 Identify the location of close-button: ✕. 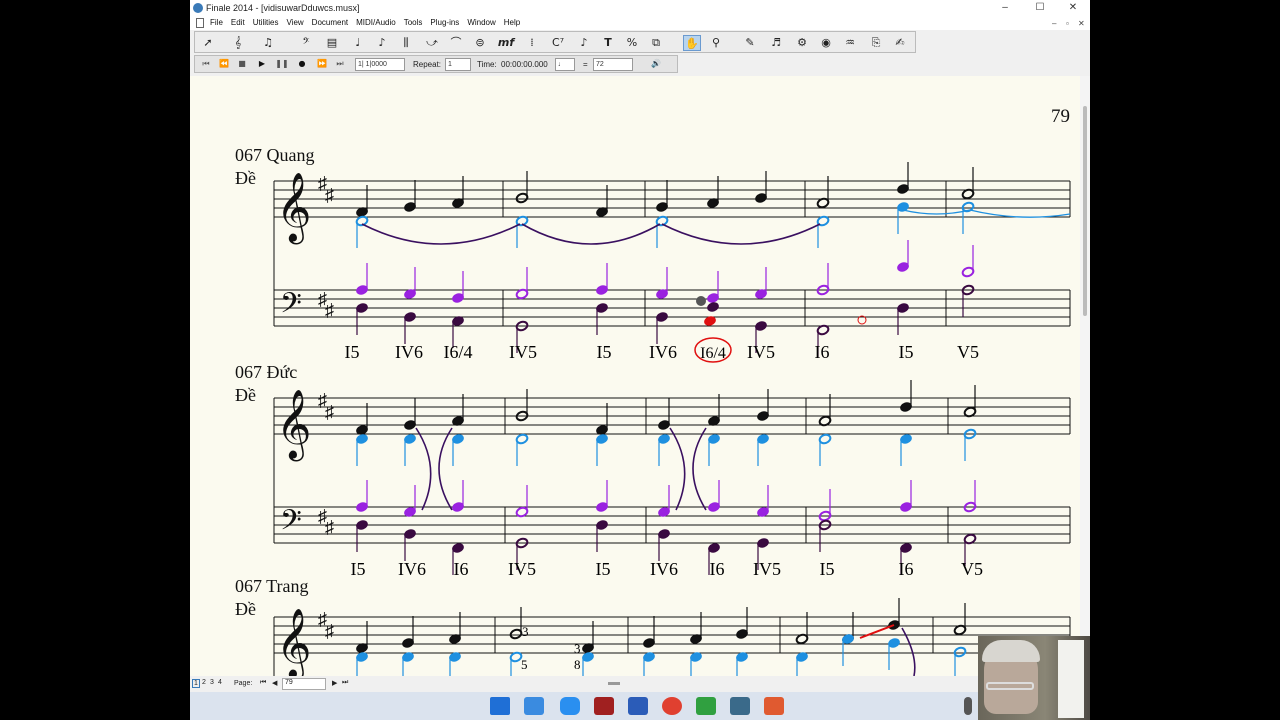
(1073, 8).